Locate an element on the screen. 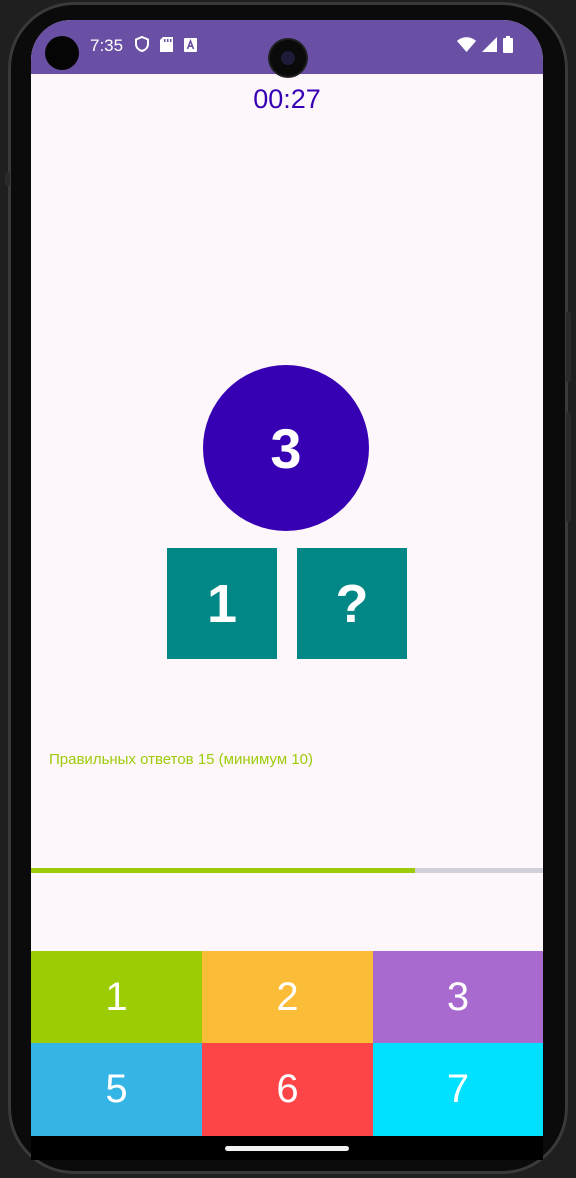 The width and height of the screenshot is (576, 1178). answer-key-label: 2 is located at coordinates (287, 996).